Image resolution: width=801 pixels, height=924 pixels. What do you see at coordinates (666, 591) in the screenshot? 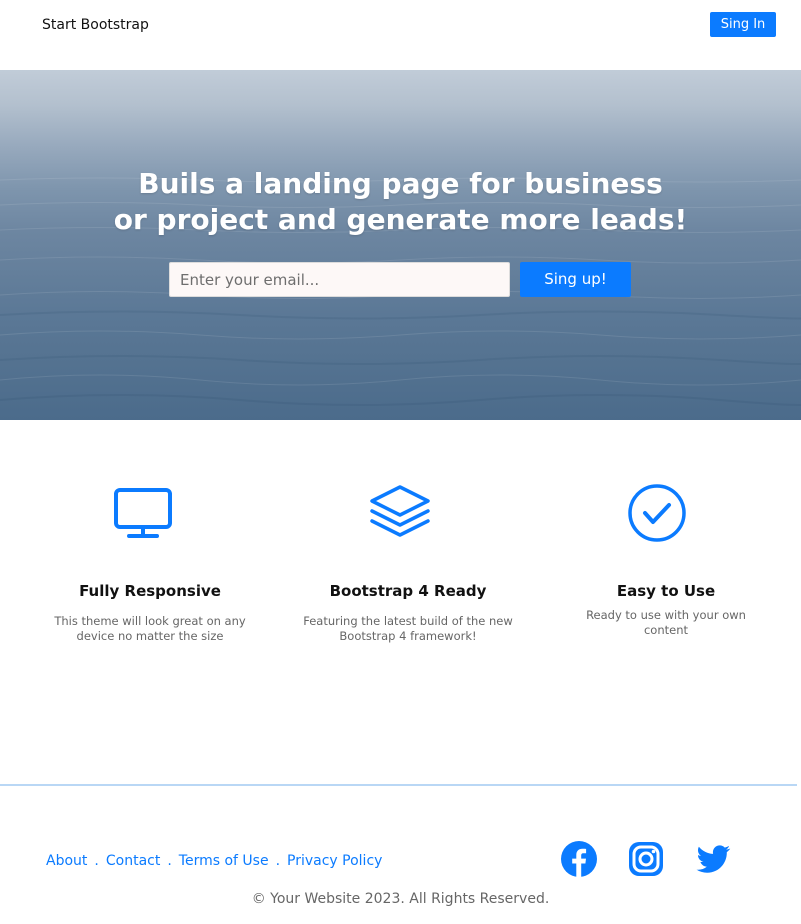
I see `feature-title: Easy to Use` at bounding box center [666, 591].